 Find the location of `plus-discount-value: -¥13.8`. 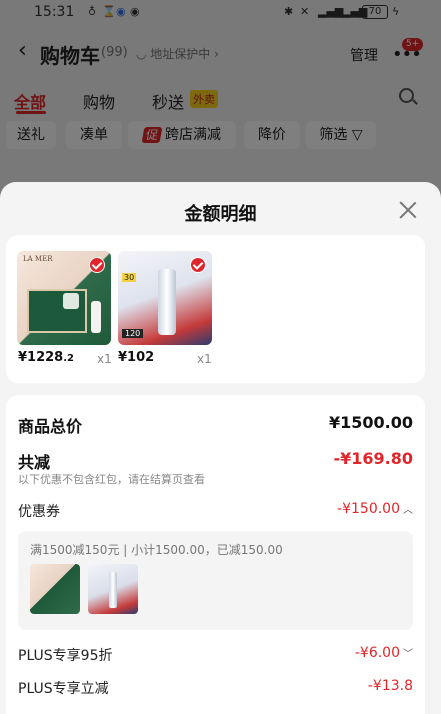

plus-discount-value: -¥13.8 is located at coordinates (390, 686).